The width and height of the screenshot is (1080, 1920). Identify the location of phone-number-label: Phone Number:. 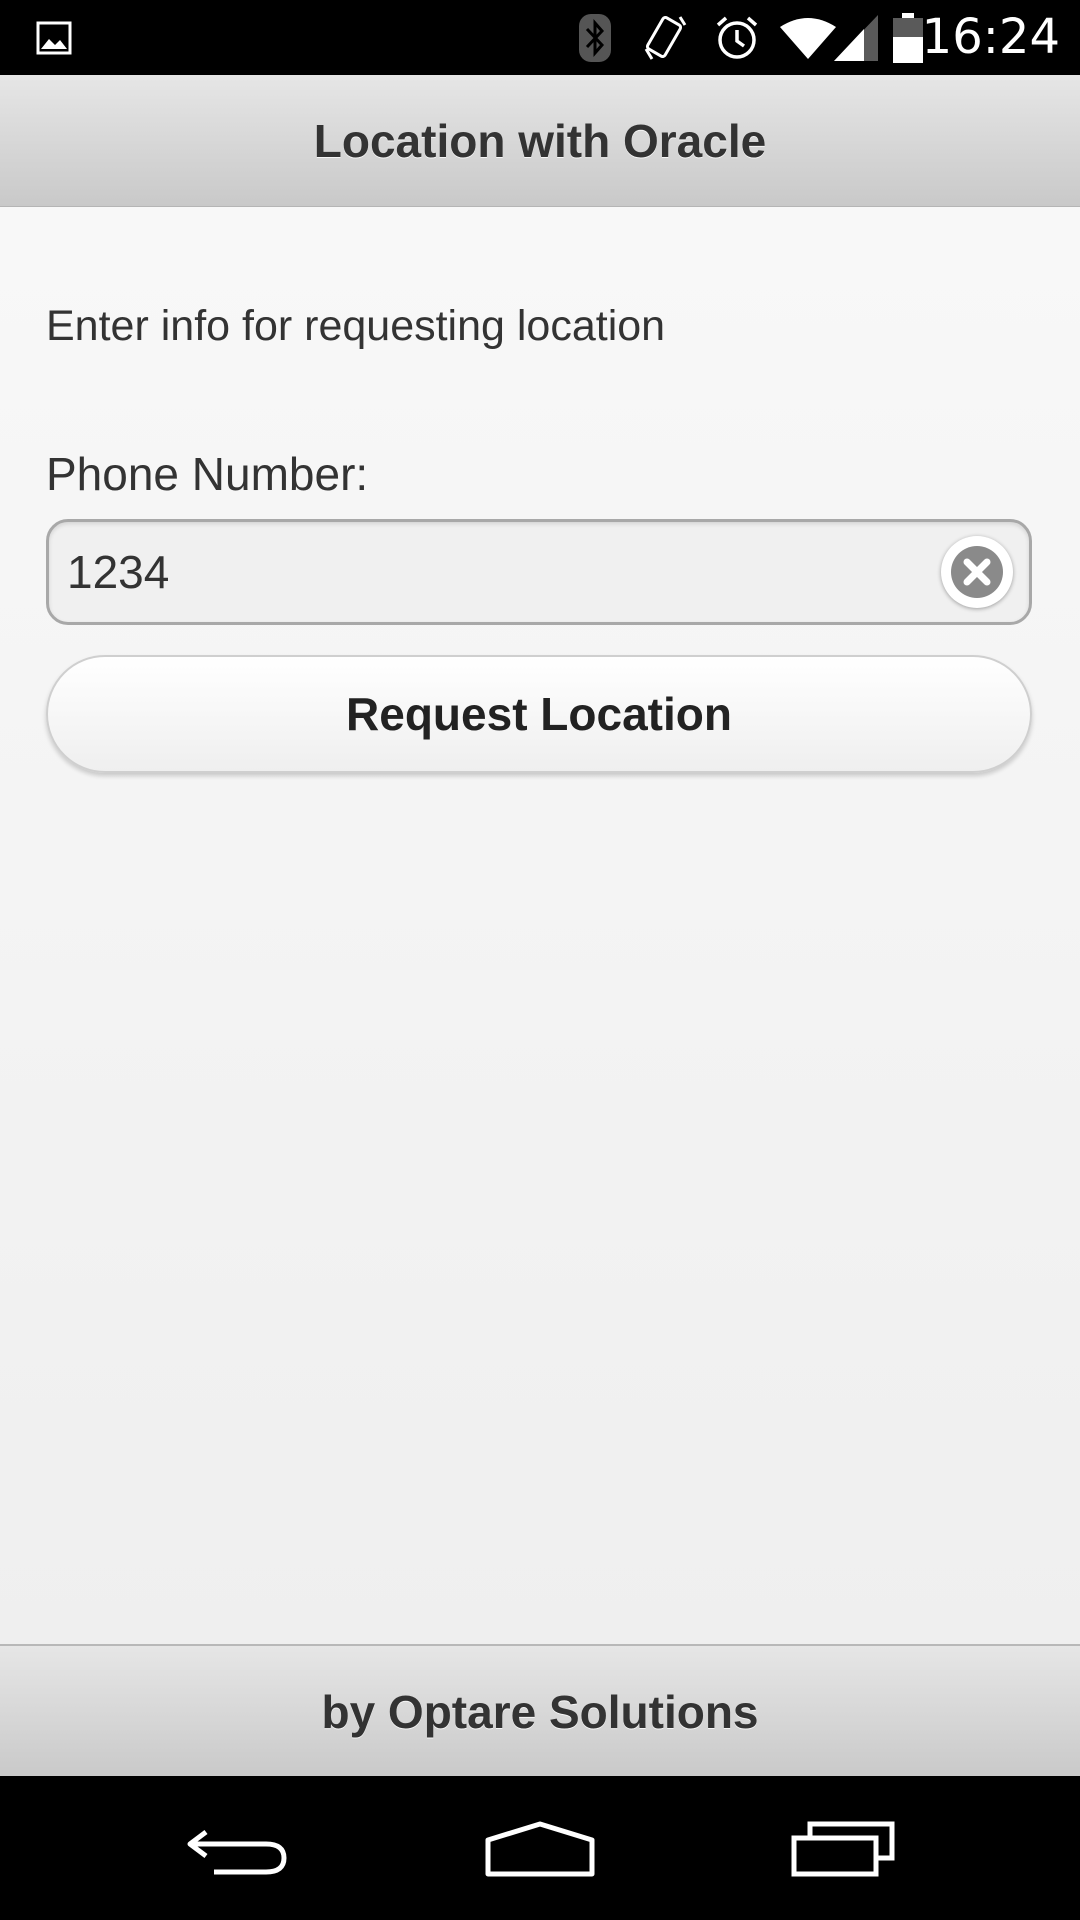
(207, 474).